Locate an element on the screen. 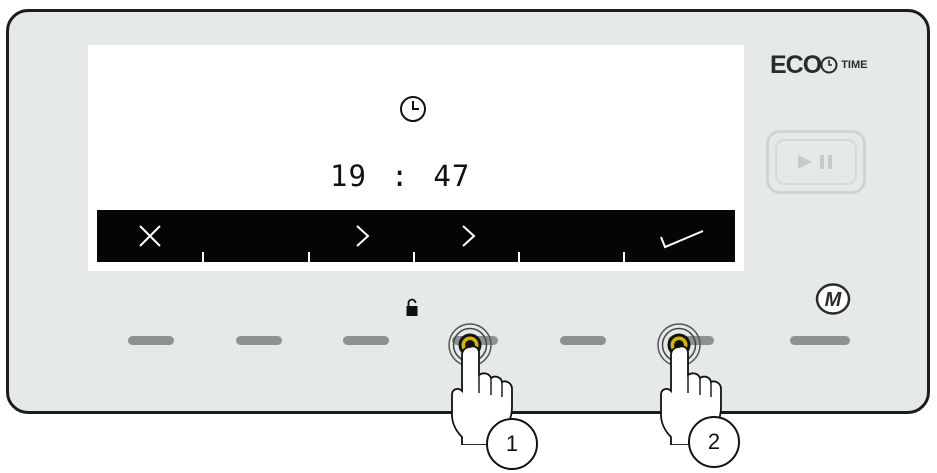 This screenshot has height=473, width=937. softkey-cancel is located at coordinates (150, 236).